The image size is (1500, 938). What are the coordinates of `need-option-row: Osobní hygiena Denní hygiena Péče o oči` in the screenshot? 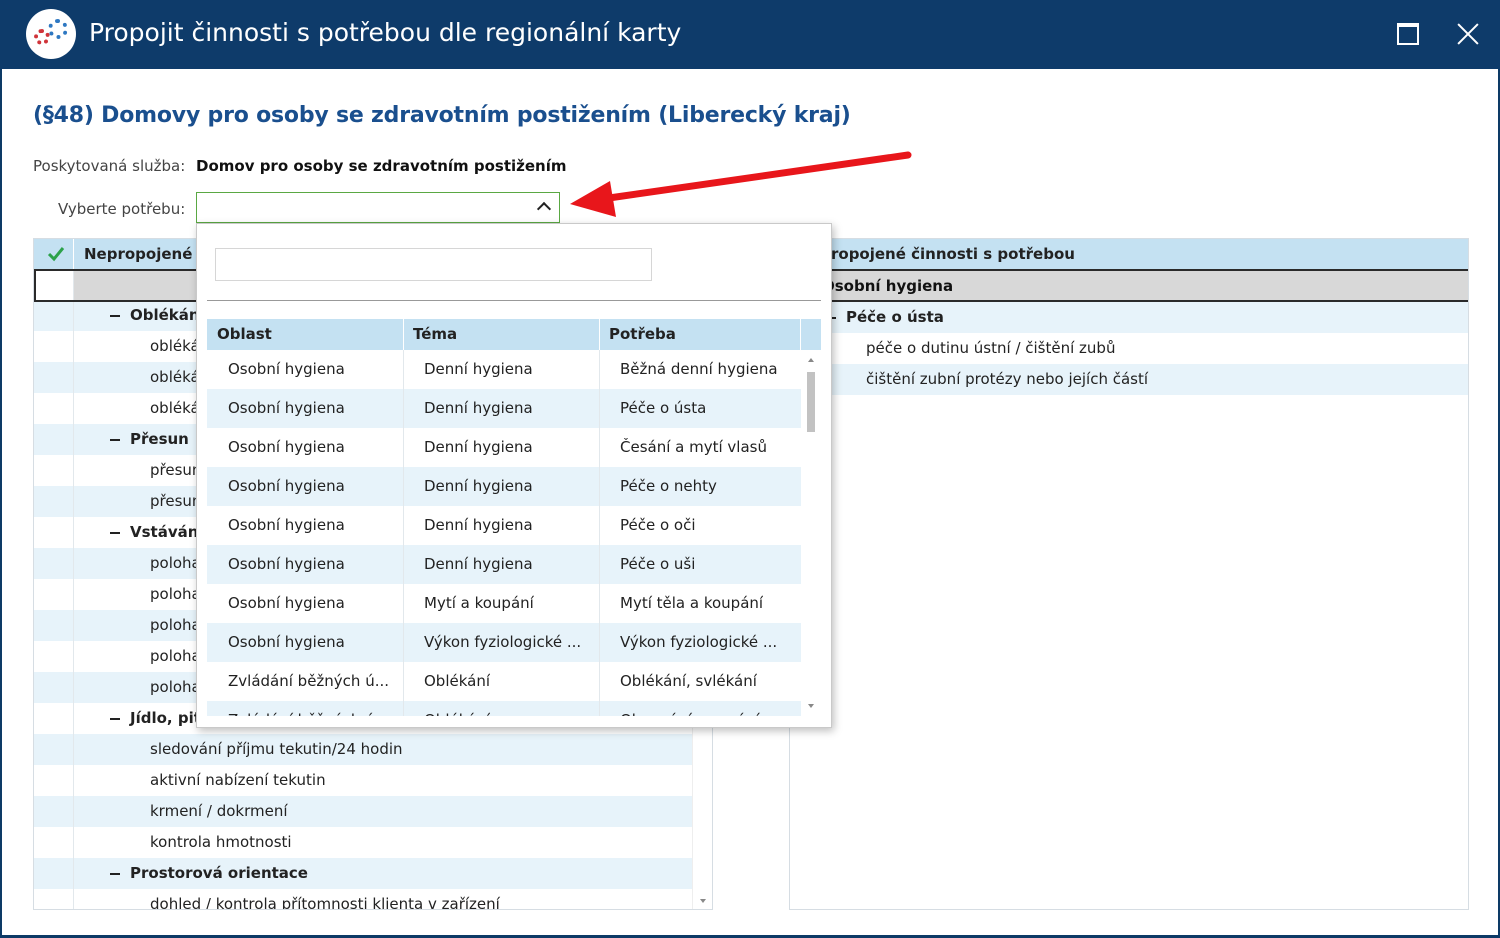 It's located at (504, 525).